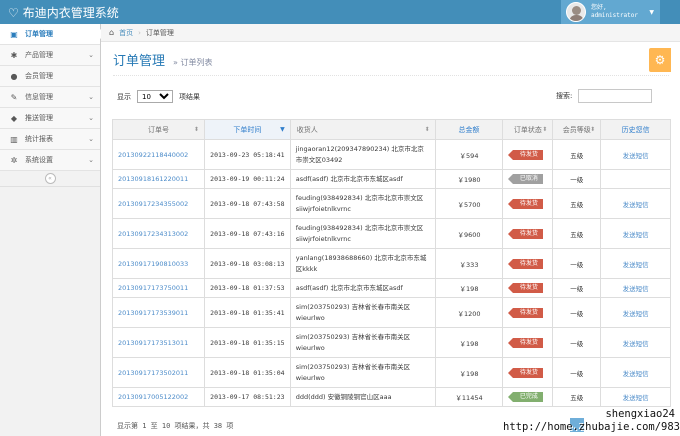  I want to click on search-control: 搜索:, so click(604, 96).